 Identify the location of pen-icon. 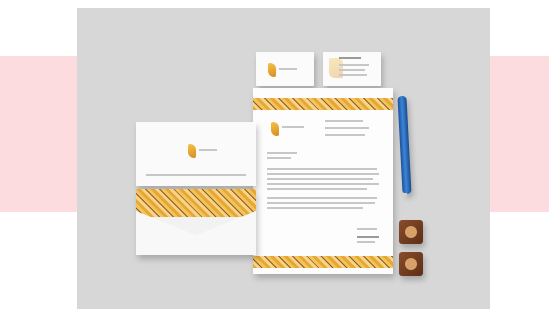
(404, 145).